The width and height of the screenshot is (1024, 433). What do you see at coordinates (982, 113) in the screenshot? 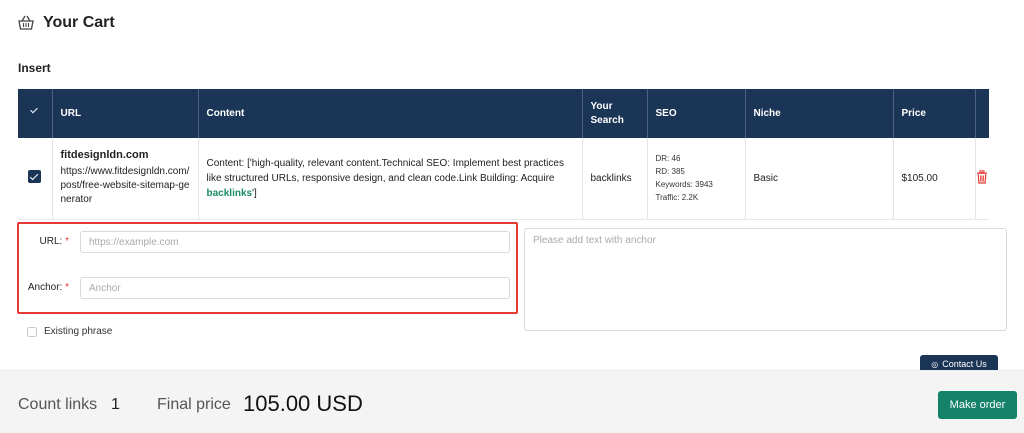
I see `column-header-actions` at bounding box center [982, 113].